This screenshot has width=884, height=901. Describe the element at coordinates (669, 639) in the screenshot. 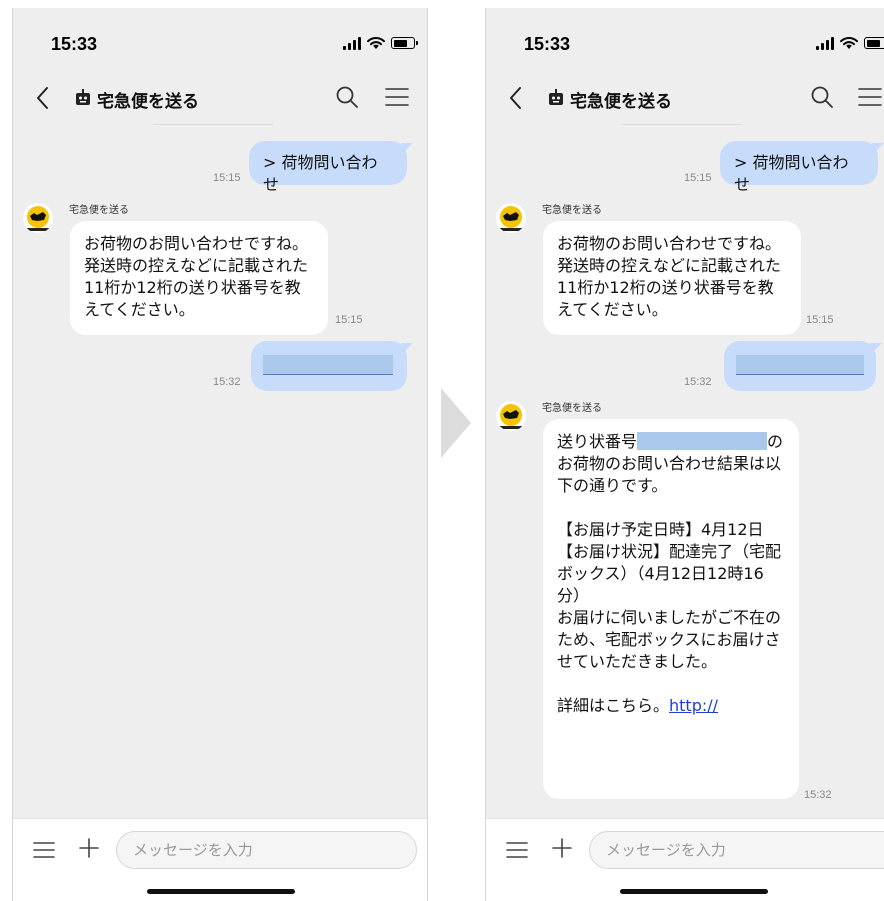

I see `message-line: ため、宅配ボックスにお届けさ` at that location.